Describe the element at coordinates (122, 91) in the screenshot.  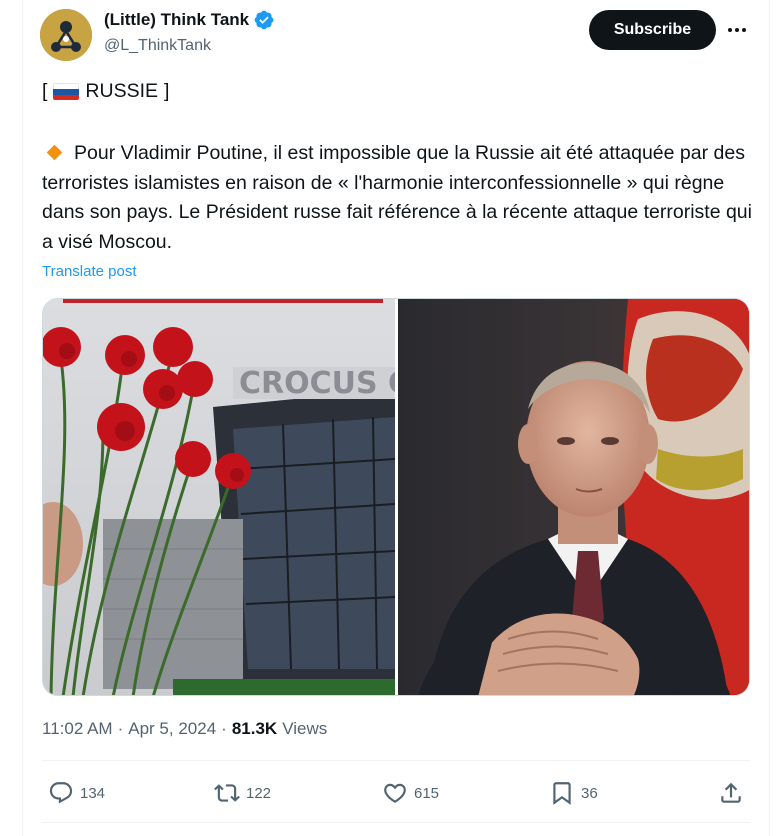
I see `tag-label: RUSSIE` at that location.